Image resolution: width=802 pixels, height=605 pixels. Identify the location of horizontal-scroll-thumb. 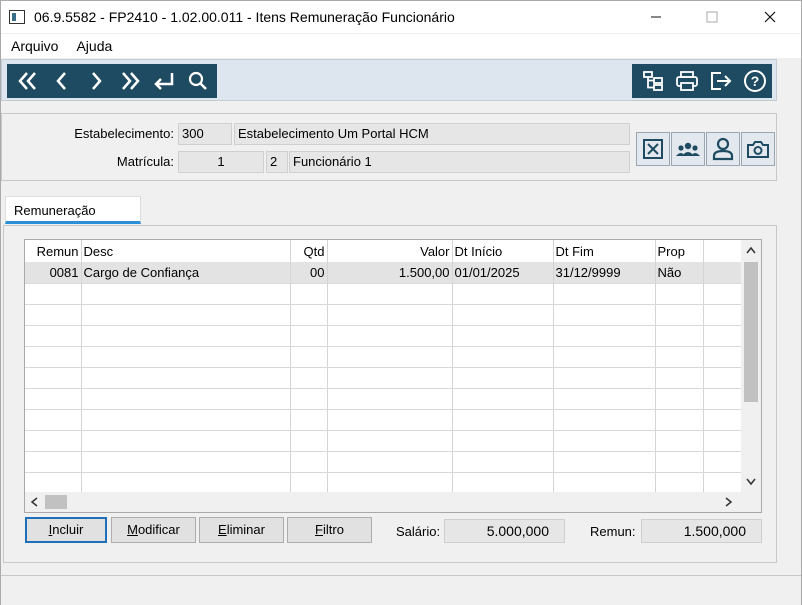
(56, 502).